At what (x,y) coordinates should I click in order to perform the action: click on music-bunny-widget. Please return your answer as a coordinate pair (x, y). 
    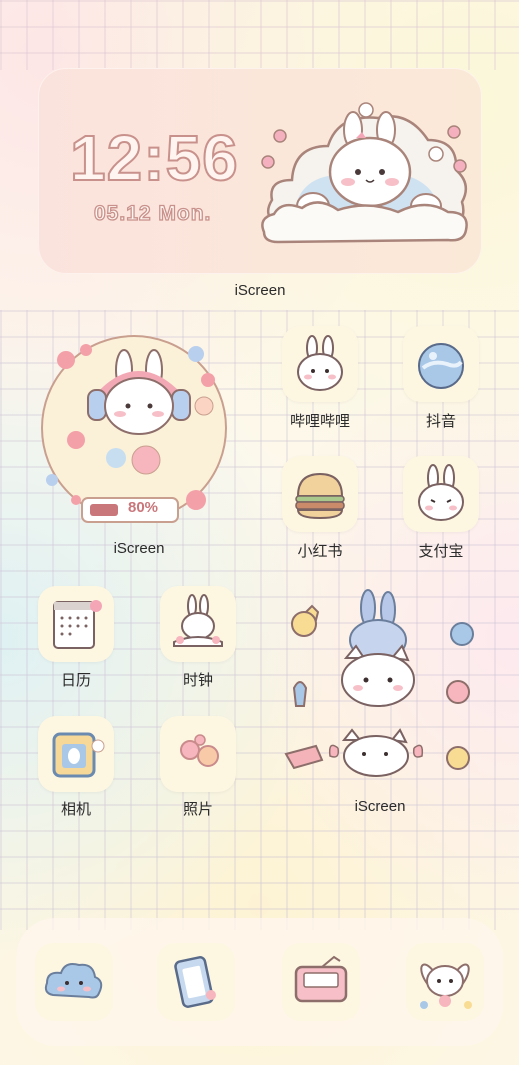
    Looking at the image, I should click on (139, 428).